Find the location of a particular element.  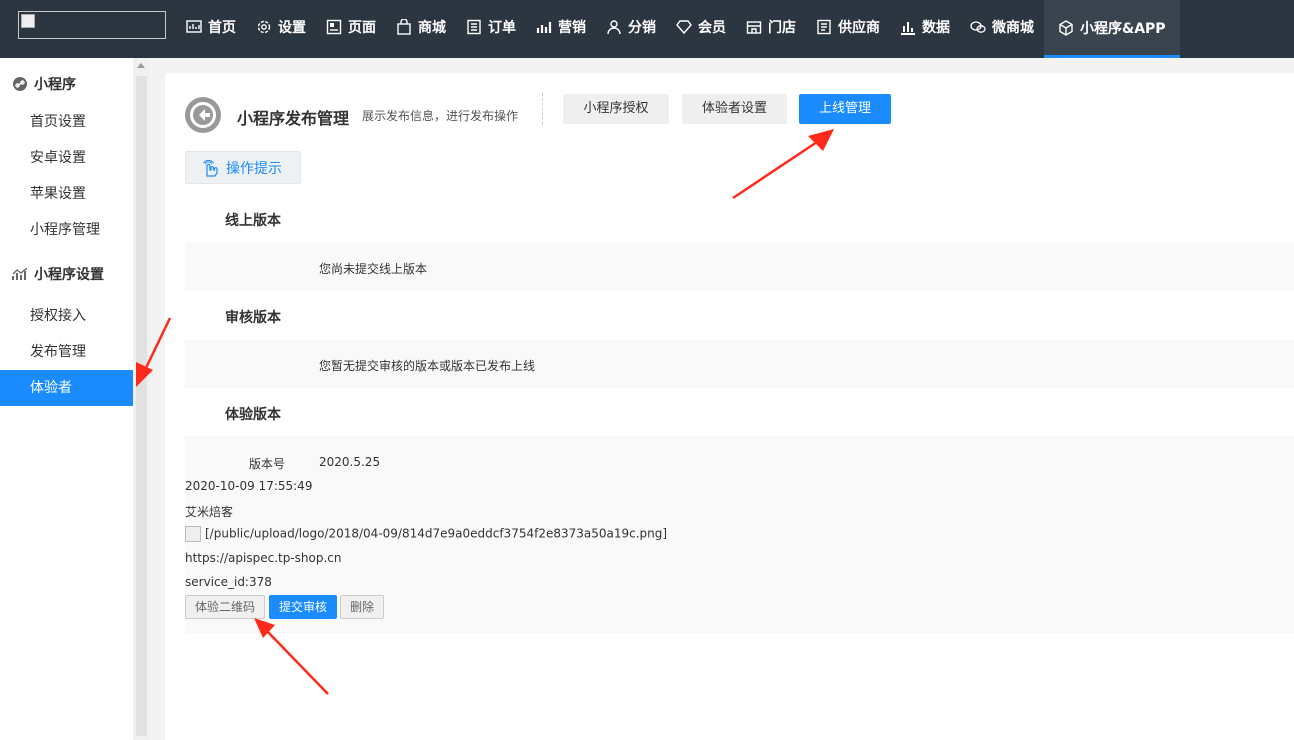

diamond-icon is located at coordinates (684, 27).